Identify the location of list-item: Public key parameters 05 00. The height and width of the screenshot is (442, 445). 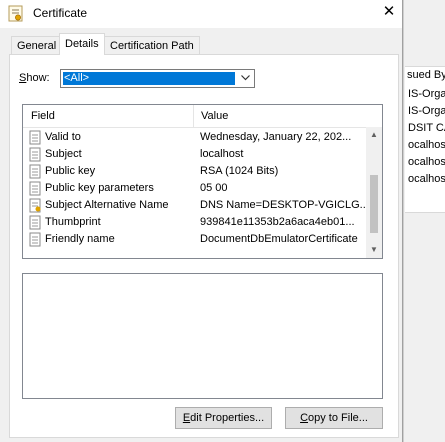
(195, 188).